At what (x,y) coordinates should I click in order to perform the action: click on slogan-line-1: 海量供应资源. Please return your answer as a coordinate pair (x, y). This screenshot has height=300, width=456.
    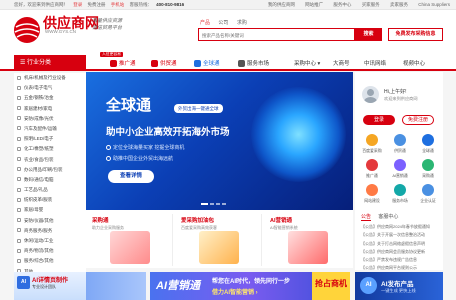
    Looking at the image, I should click on (107, 21).